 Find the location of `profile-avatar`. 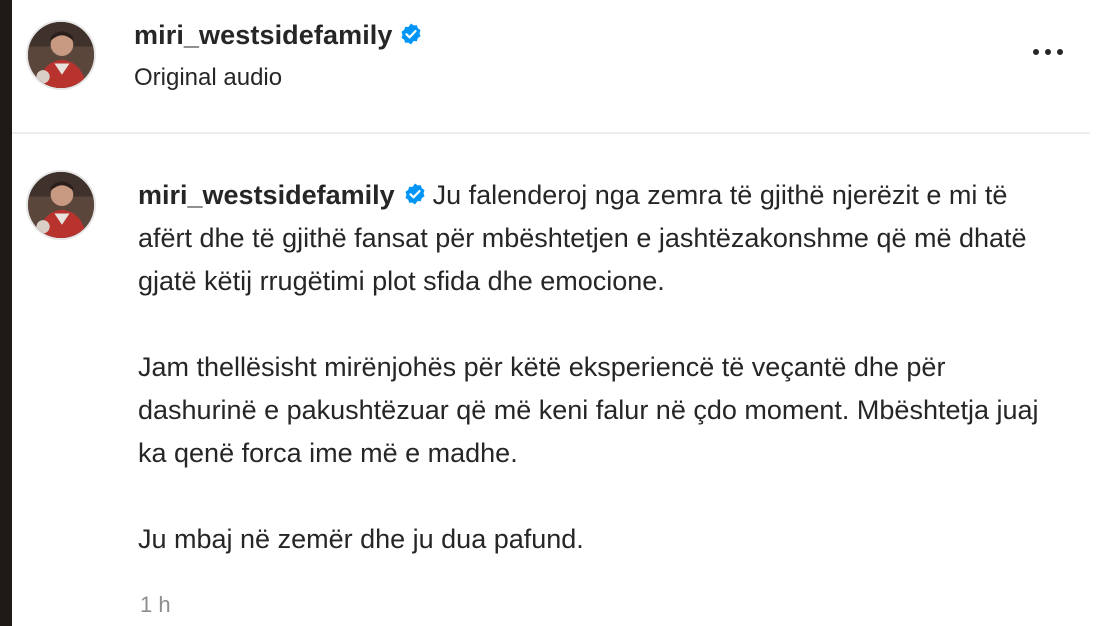

profile-avatar is located at coordinates (61, 55).